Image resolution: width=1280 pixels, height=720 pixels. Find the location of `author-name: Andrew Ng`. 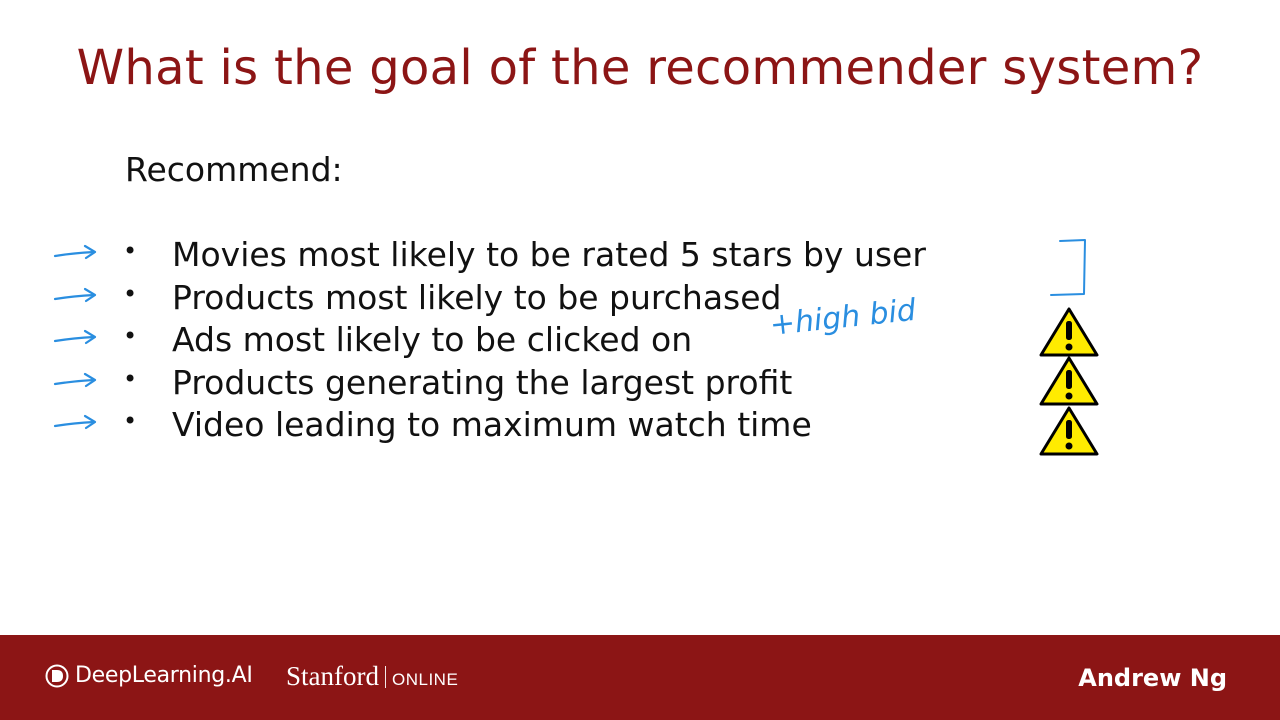

author-name: Andrew Ng is located at coordinates (1152, 678).